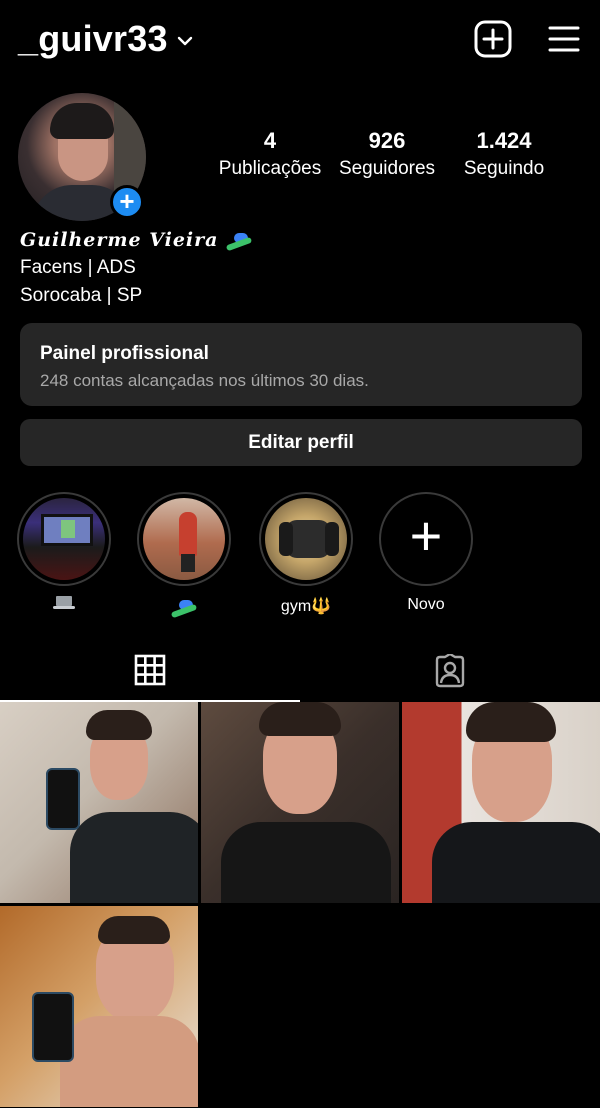 Image resolution: width=600 pixels, height=1108 pixels. Describe the element at coordinates (124, 353) in the screenshot. I see `dashboard-title: Painel profissional` at that location.